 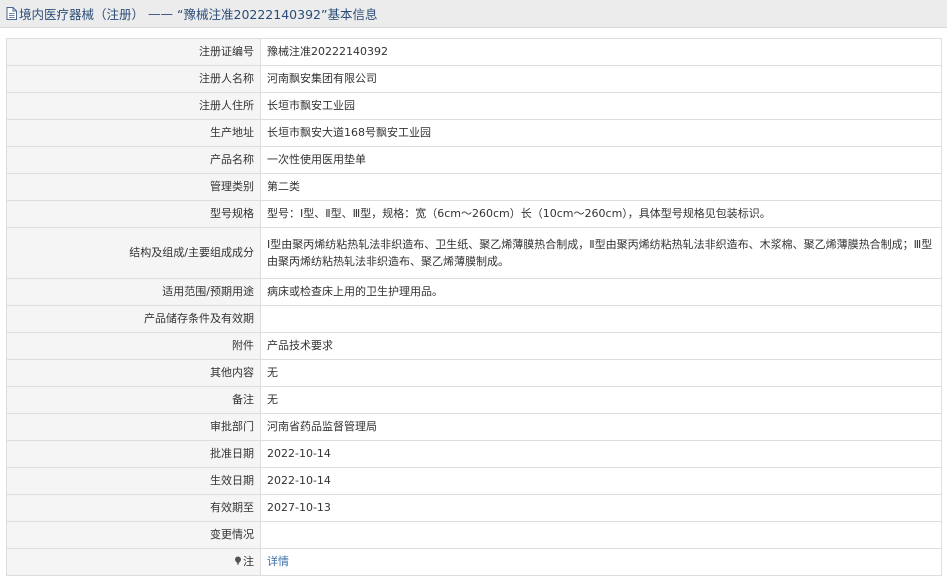 I want to click on table-row: 生效日期 2022-10-14, so click(x=474, y=481).